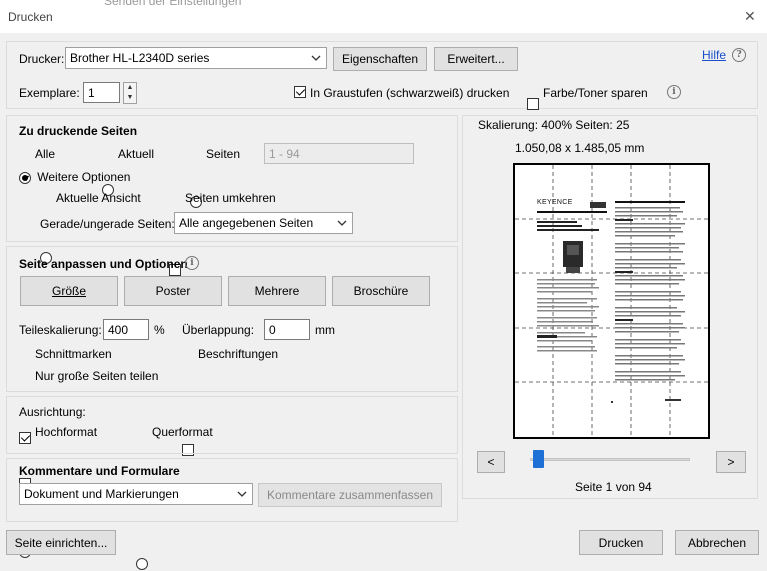  Describe the element at coordinates (30, 17) in the screenshot. I see `window-title: Drucken` at that location.